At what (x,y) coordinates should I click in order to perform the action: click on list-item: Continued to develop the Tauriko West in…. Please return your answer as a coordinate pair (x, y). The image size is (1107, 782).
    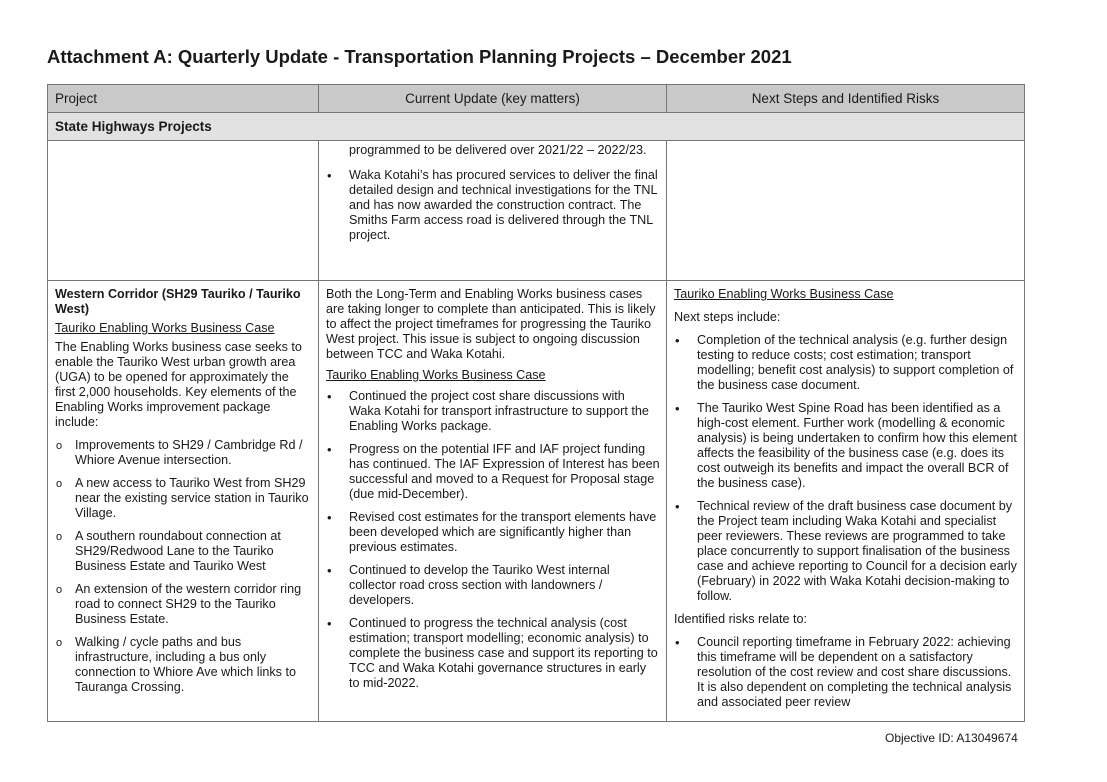
    Looking at the image, I should click on (493, 585).